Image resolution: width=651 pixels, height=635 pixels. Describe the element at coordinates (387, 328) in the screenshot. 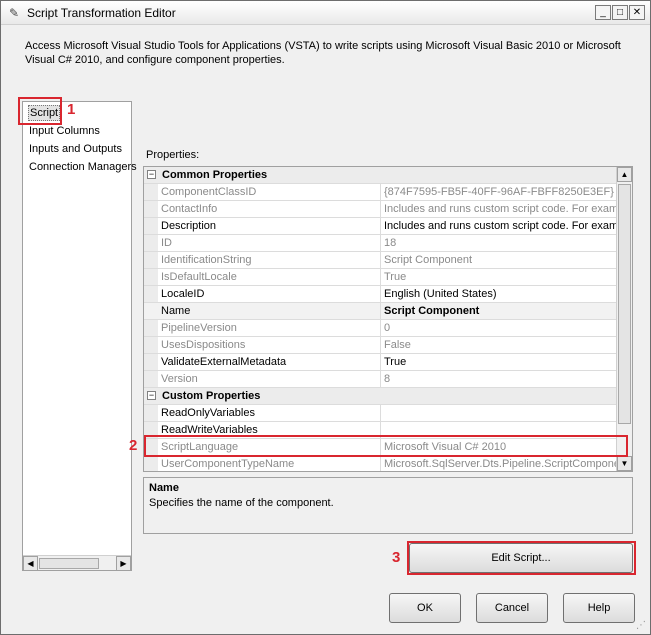

I see `property-value: 0` at that location.